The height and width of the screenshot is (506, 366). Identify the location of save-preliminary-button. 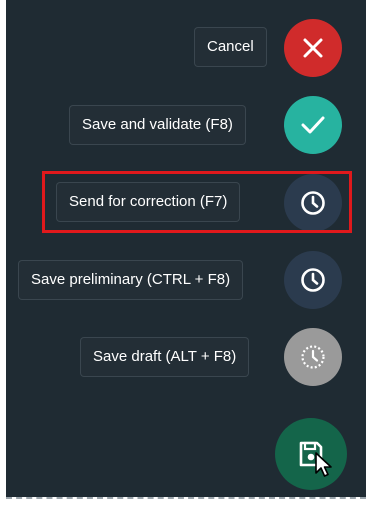
(313, 280).